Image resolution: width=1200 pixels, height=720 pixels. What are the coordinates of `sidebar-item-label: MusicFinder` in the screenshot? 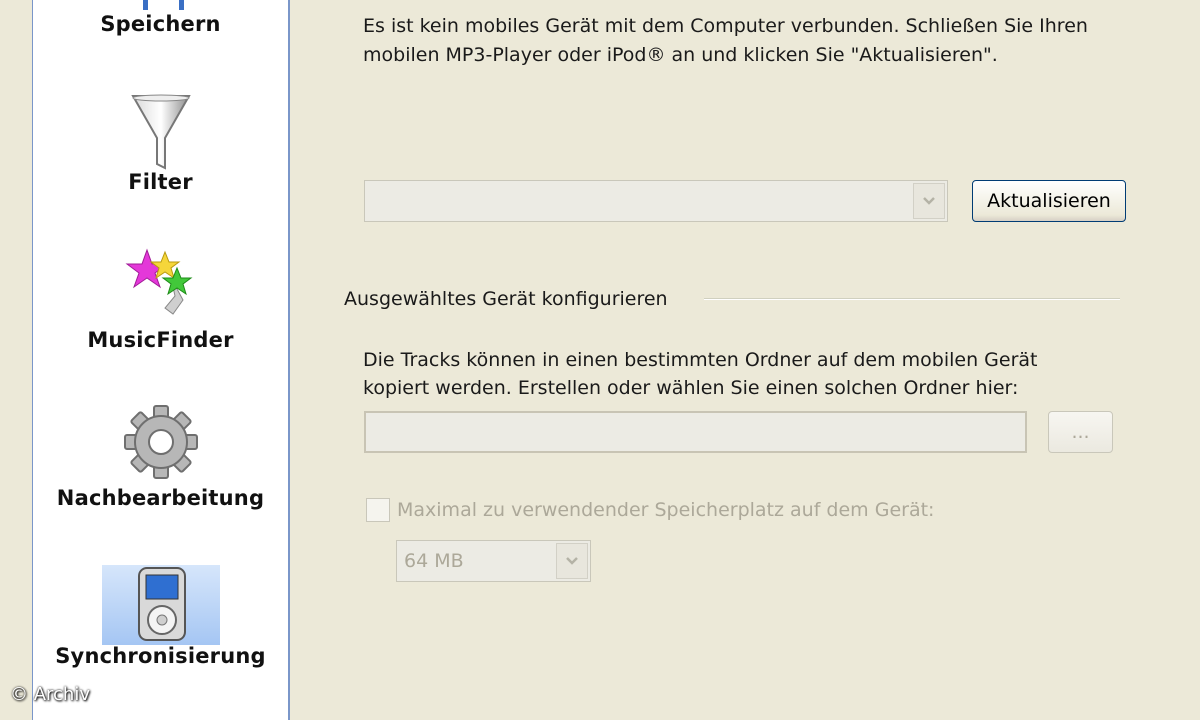 It's located at (160, 340).